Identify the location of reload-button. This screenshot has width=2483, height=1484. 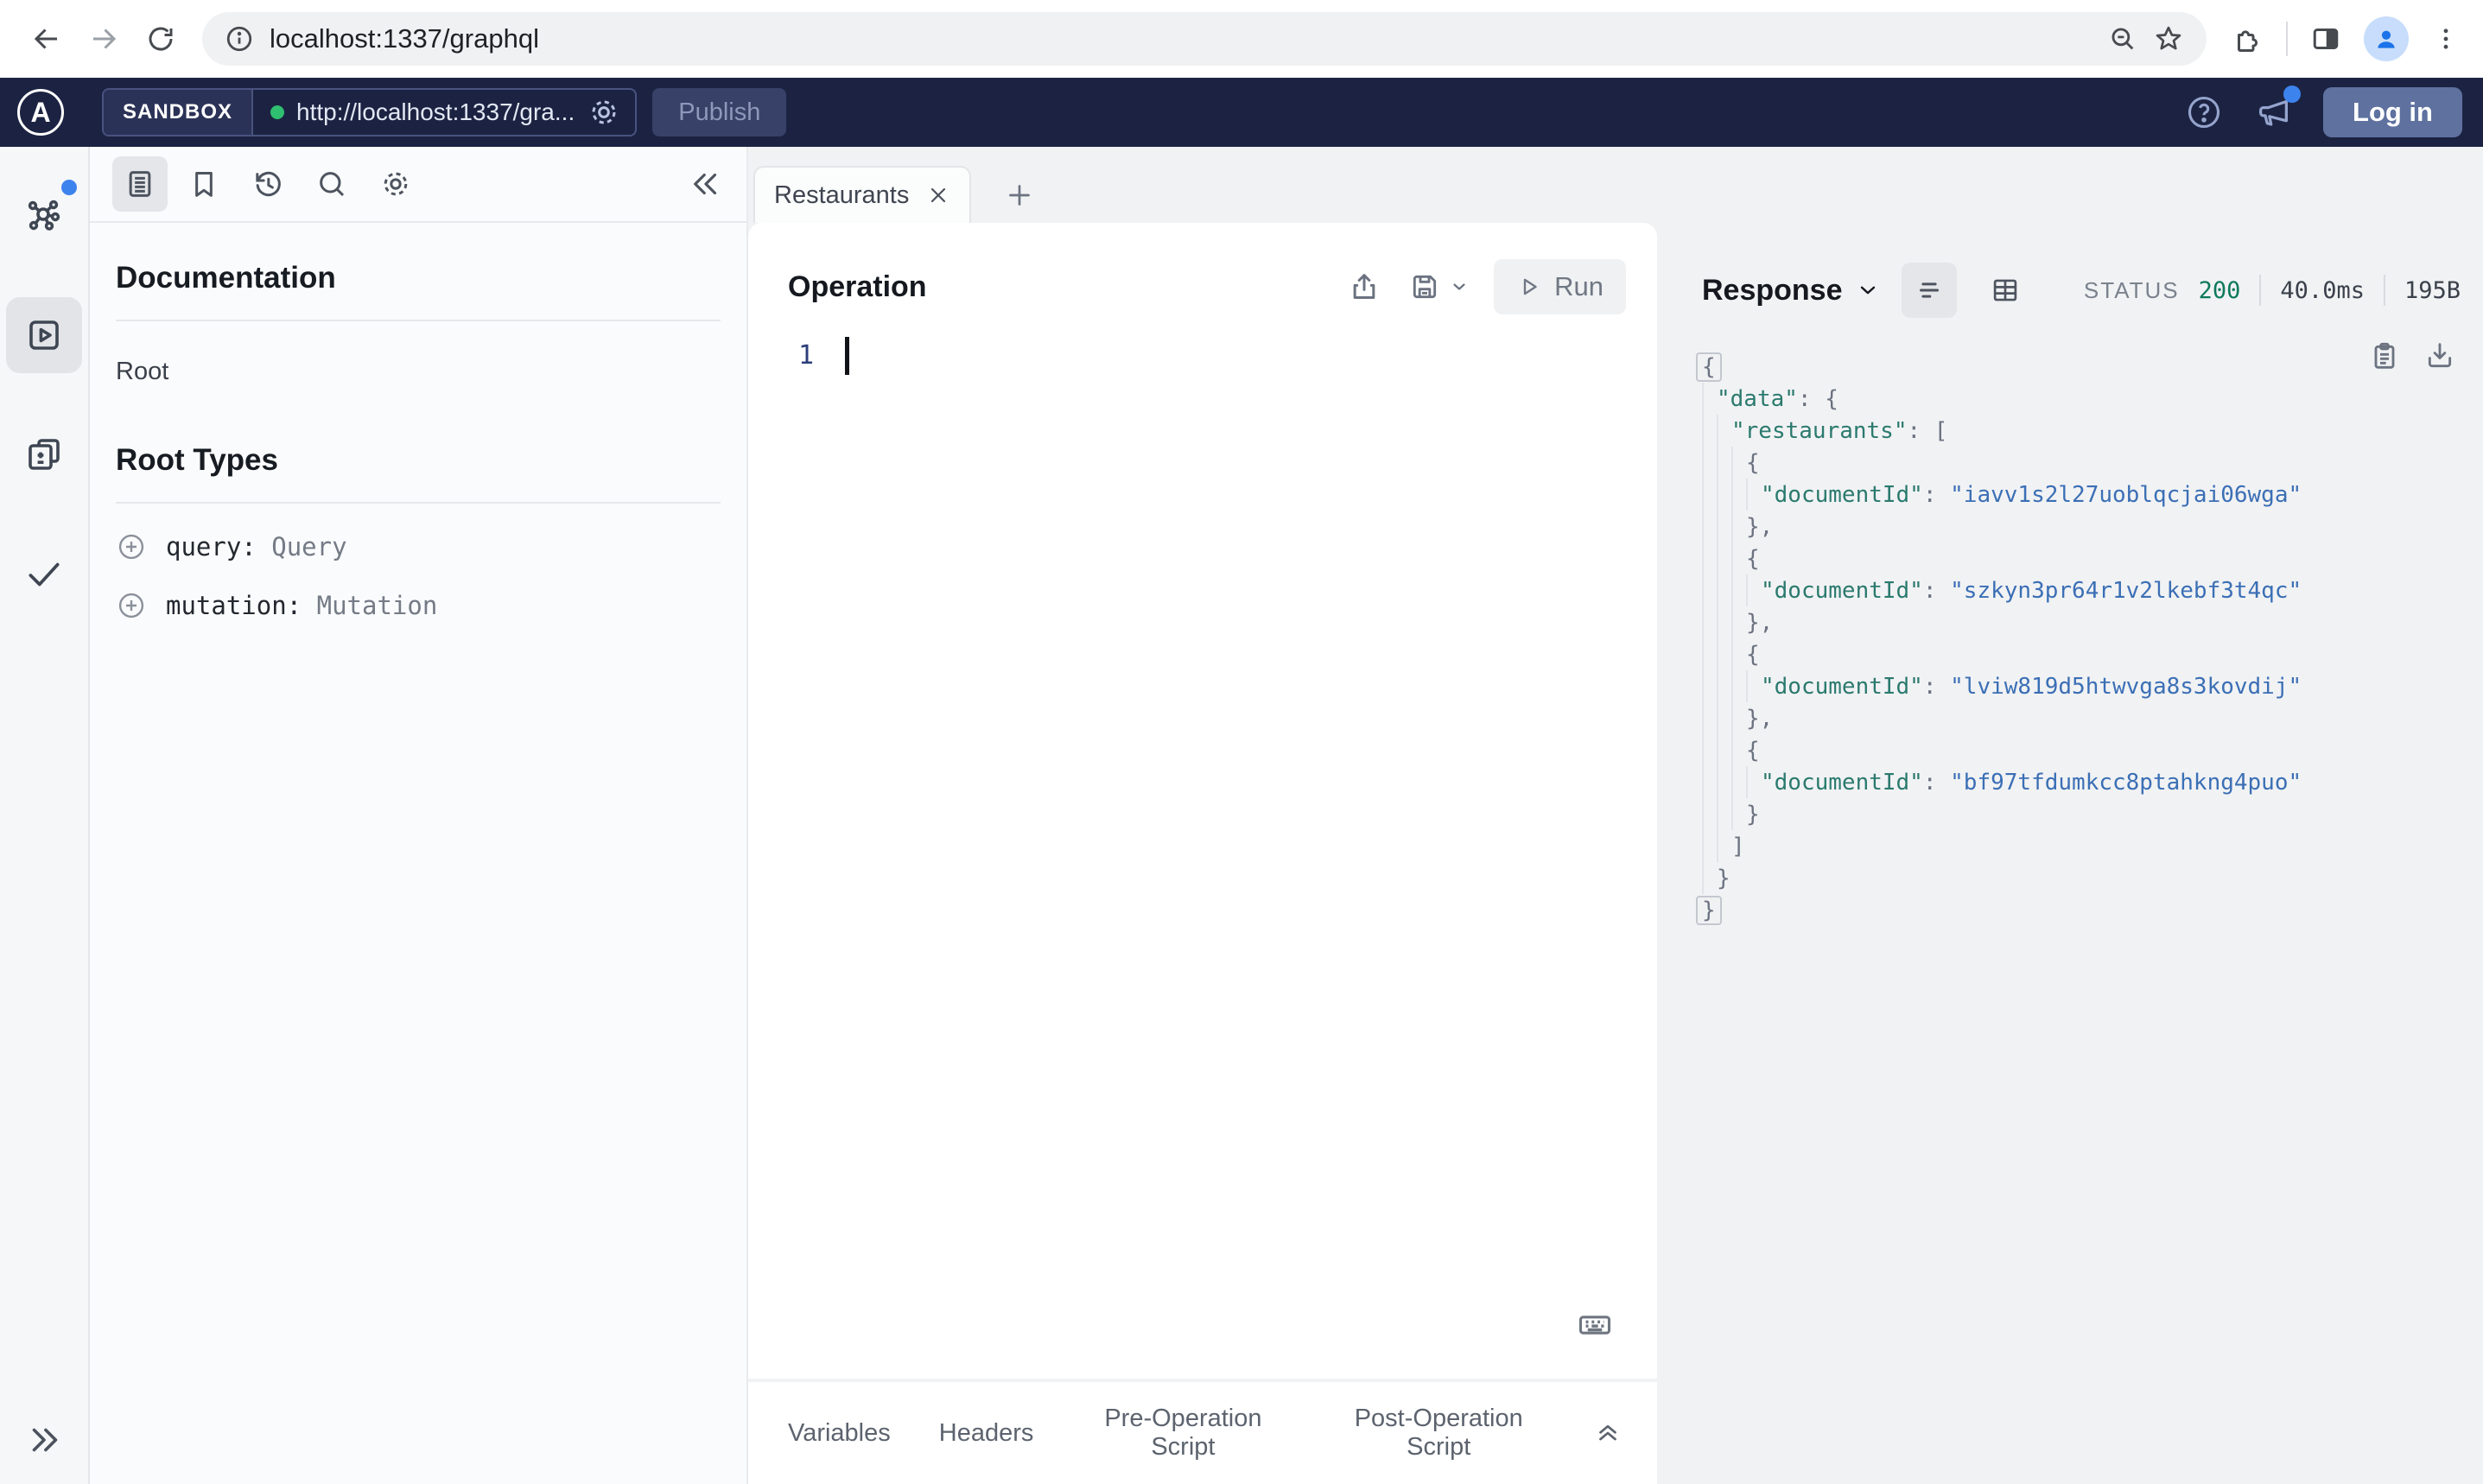
(161, 39).